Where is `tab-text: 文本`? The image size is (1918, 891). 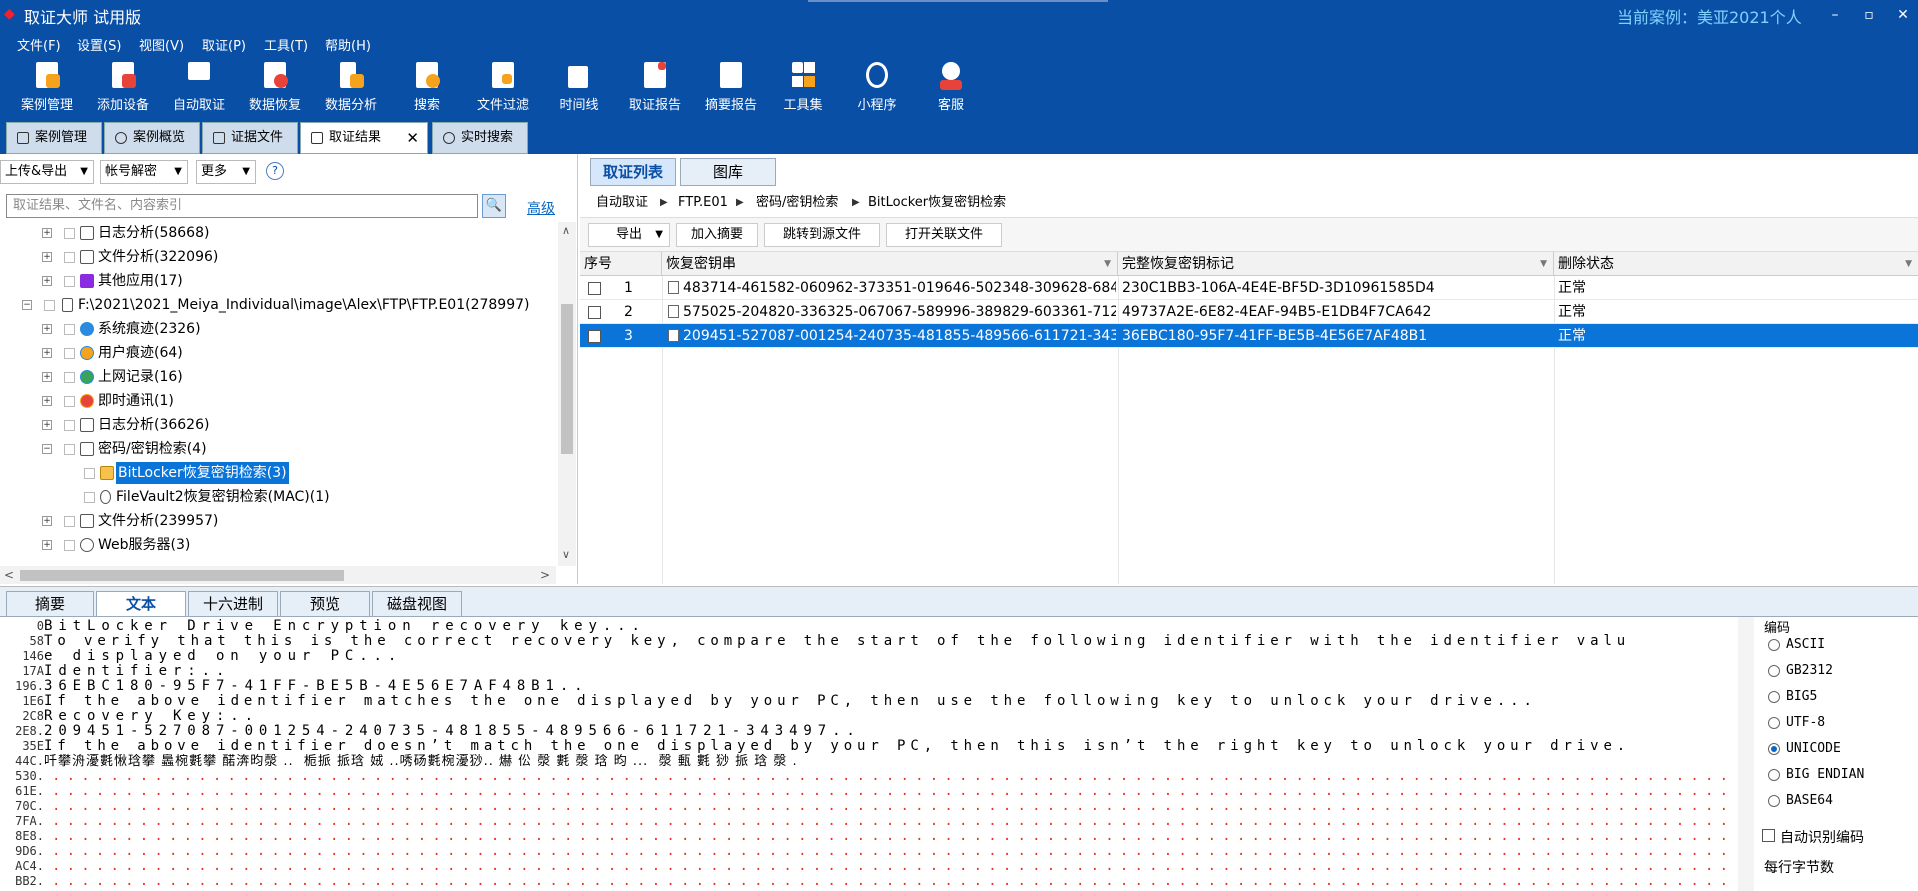
tab-text: 文本 is located at coordinates (141, 604).